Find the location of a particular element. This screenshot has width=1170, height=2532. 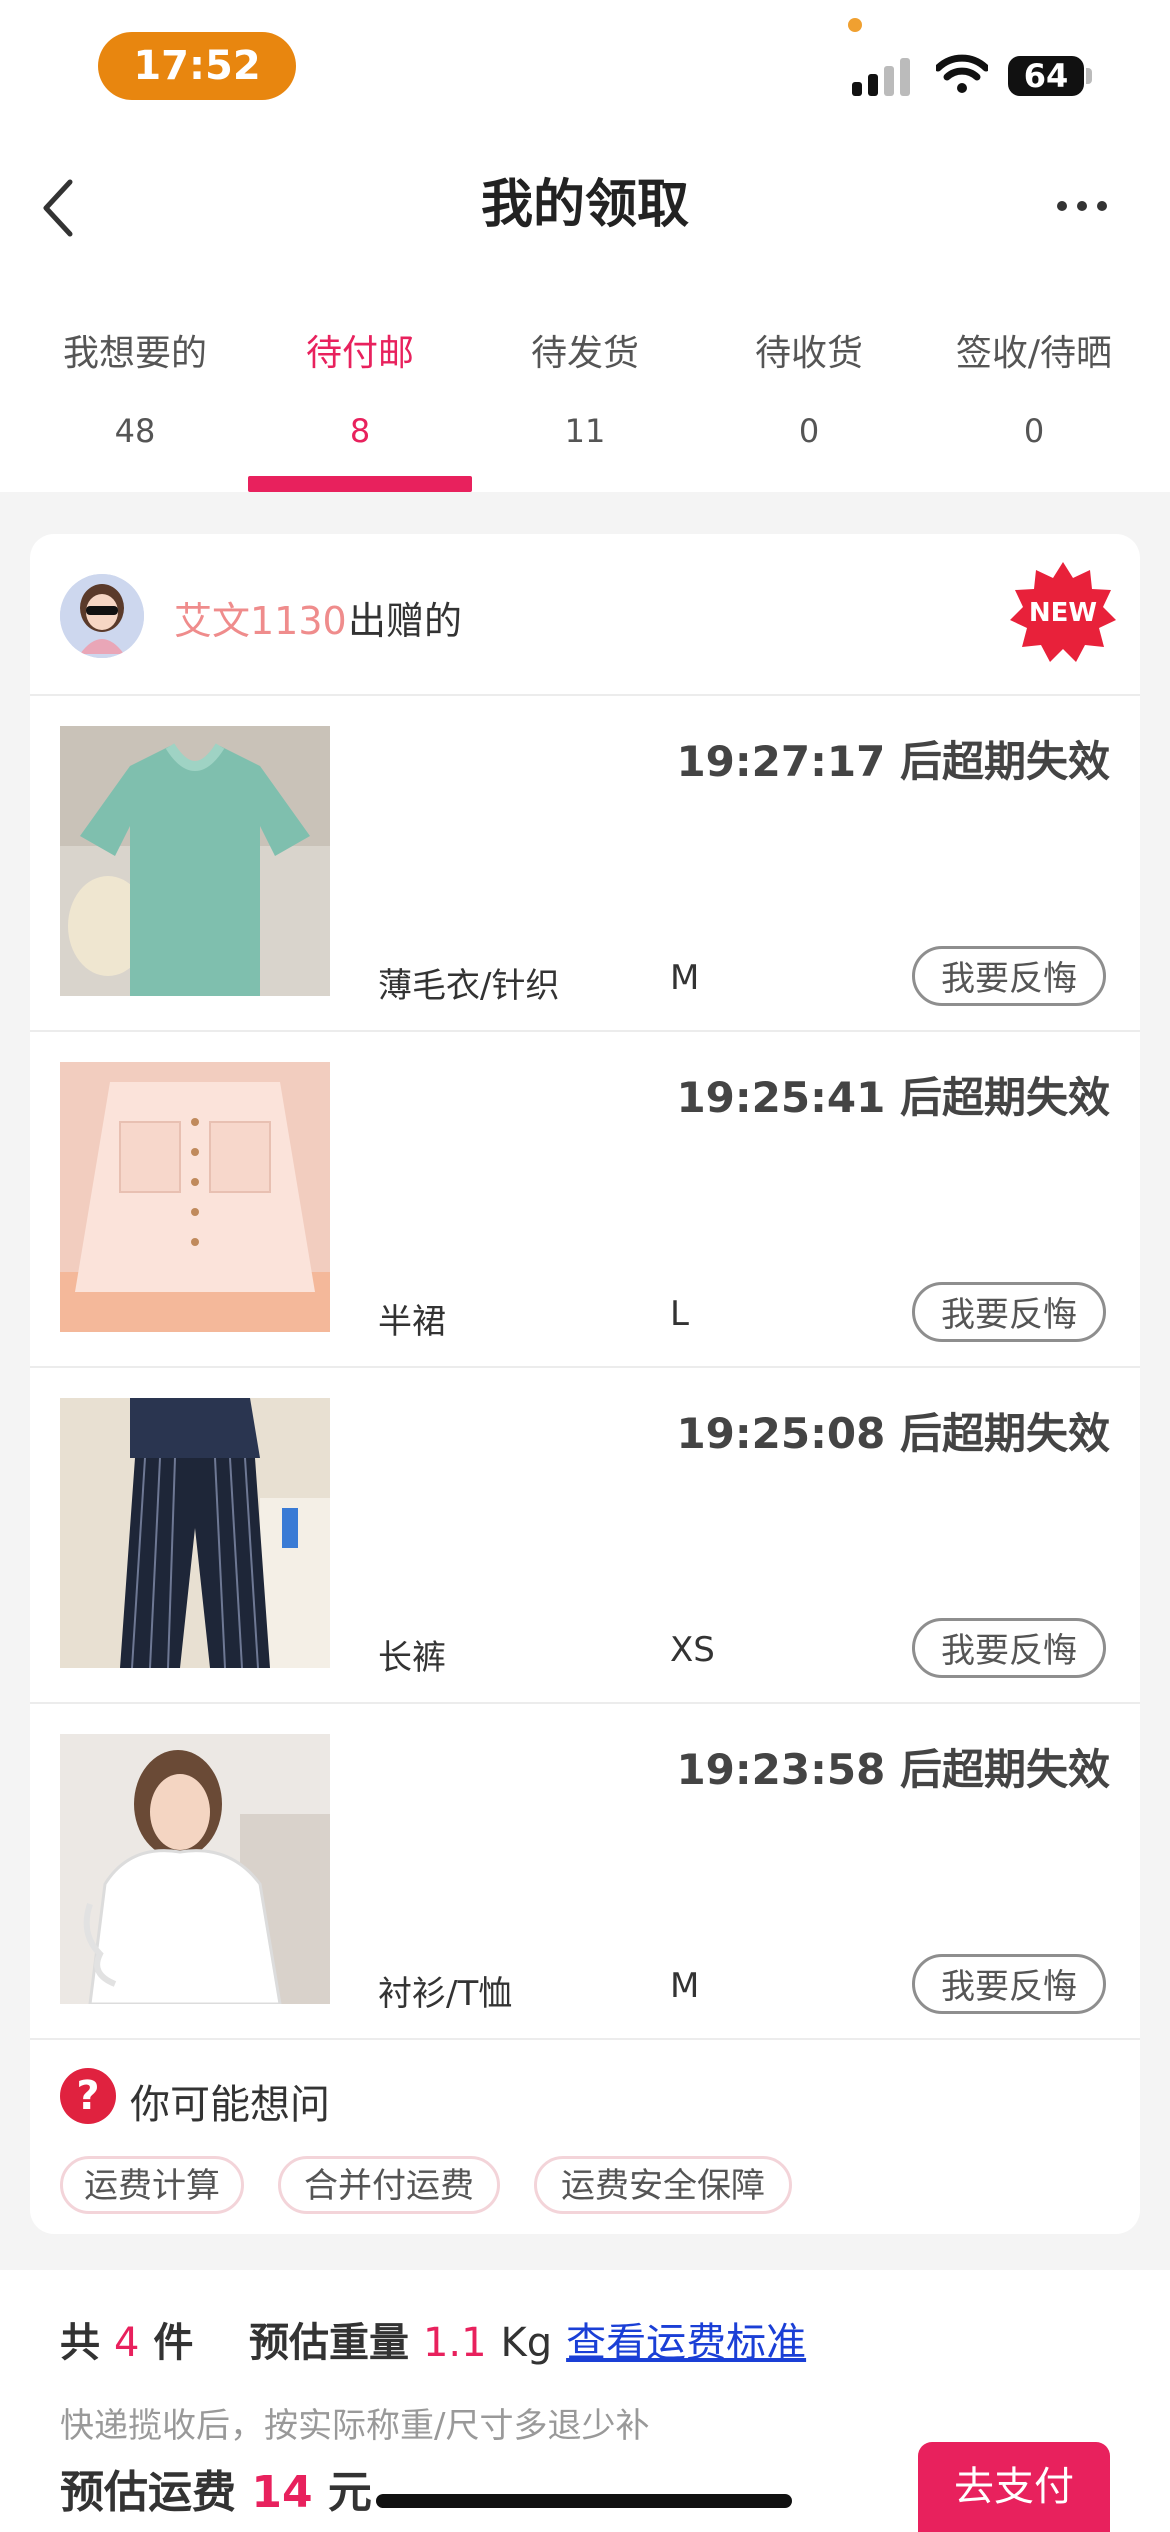

nav-bar: 我的领取 is located at coordinates (585, 205).